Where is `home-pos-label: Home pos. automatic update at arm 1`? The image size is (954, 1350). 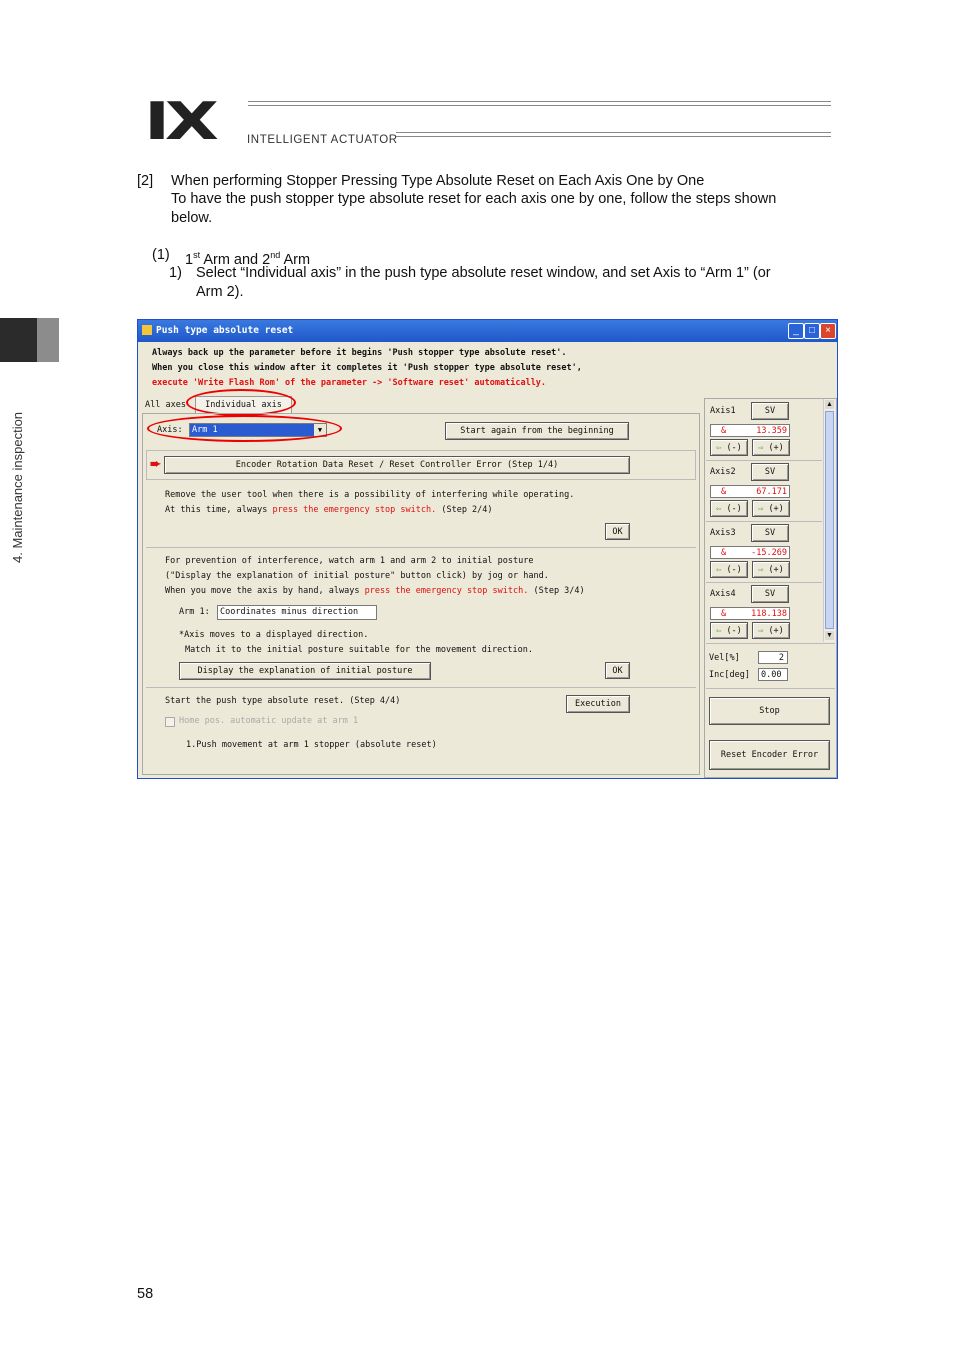
home-pos-label: Home pos. automatic update at arm 1 is located at coordinates (269, 721).